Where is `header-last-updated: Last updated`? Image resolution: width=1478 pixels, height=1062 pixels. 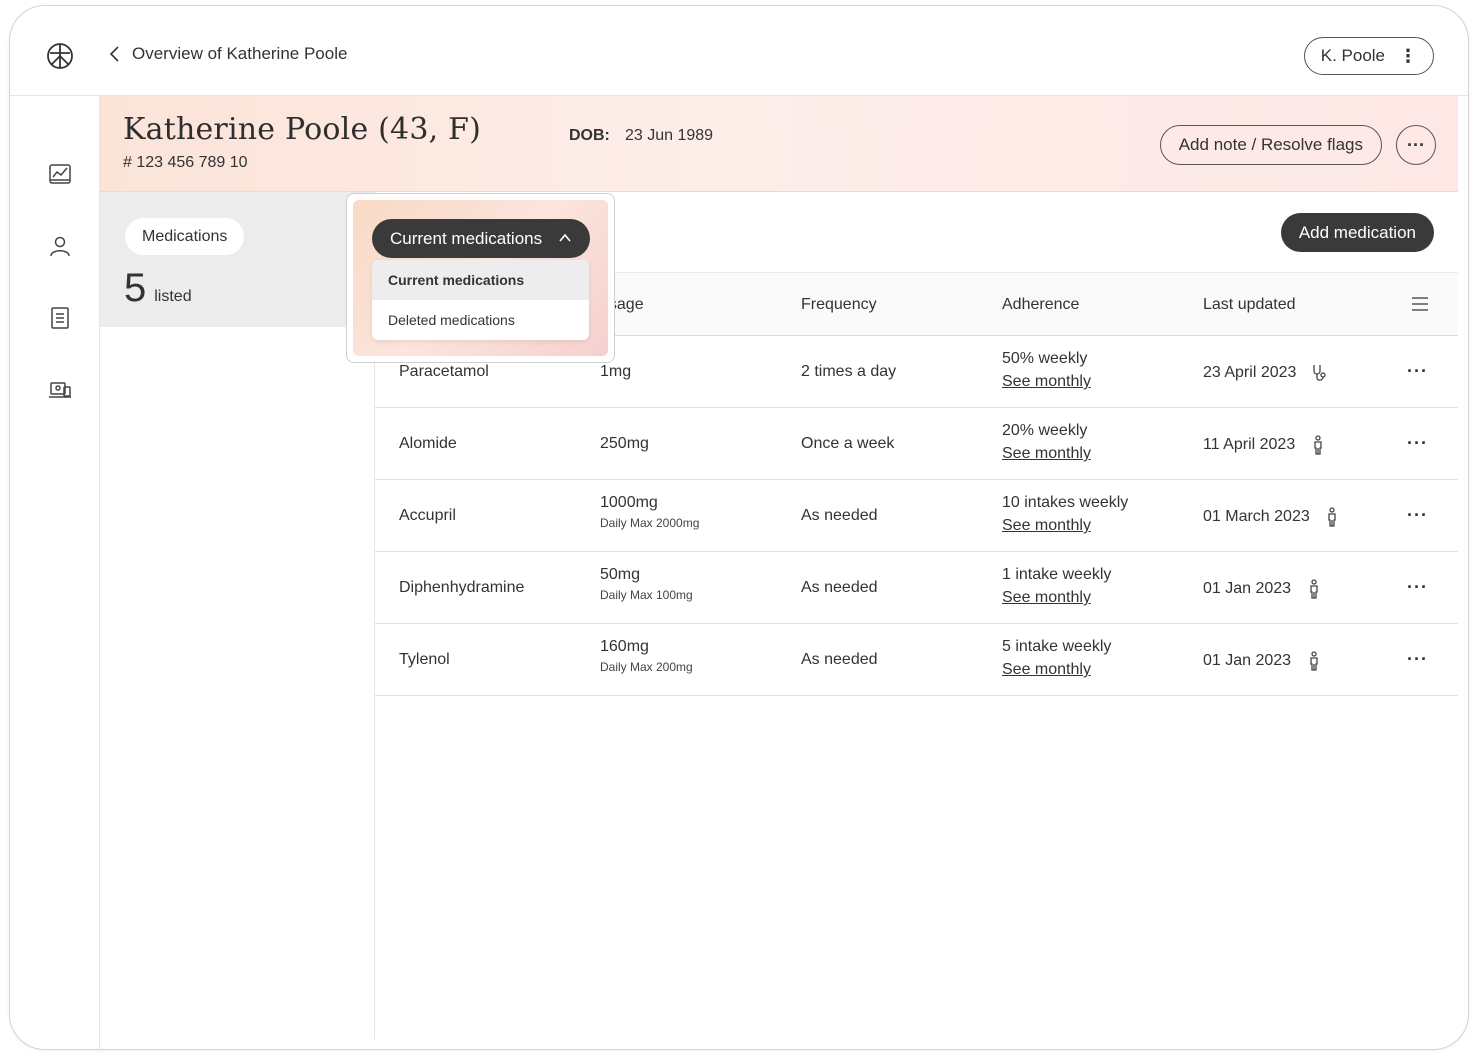 header-last-updated: Last updated is located at coordinates (1249, 305).